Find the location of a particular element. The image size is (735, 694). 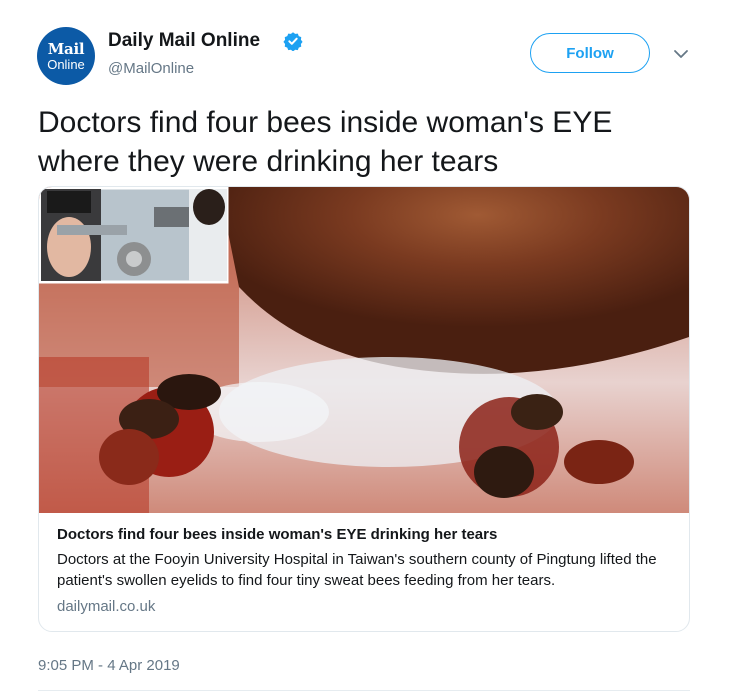

chevron-down-icon is located at coordinates (681, 54).